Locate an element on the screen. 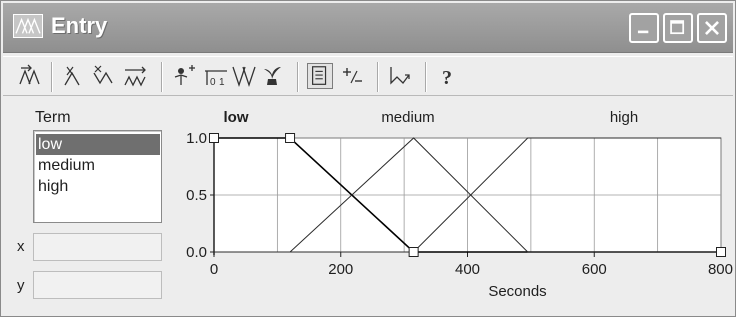 The height and width of the screenshot is (317, 736). maximize-icon is located at coordinates (677, 27).